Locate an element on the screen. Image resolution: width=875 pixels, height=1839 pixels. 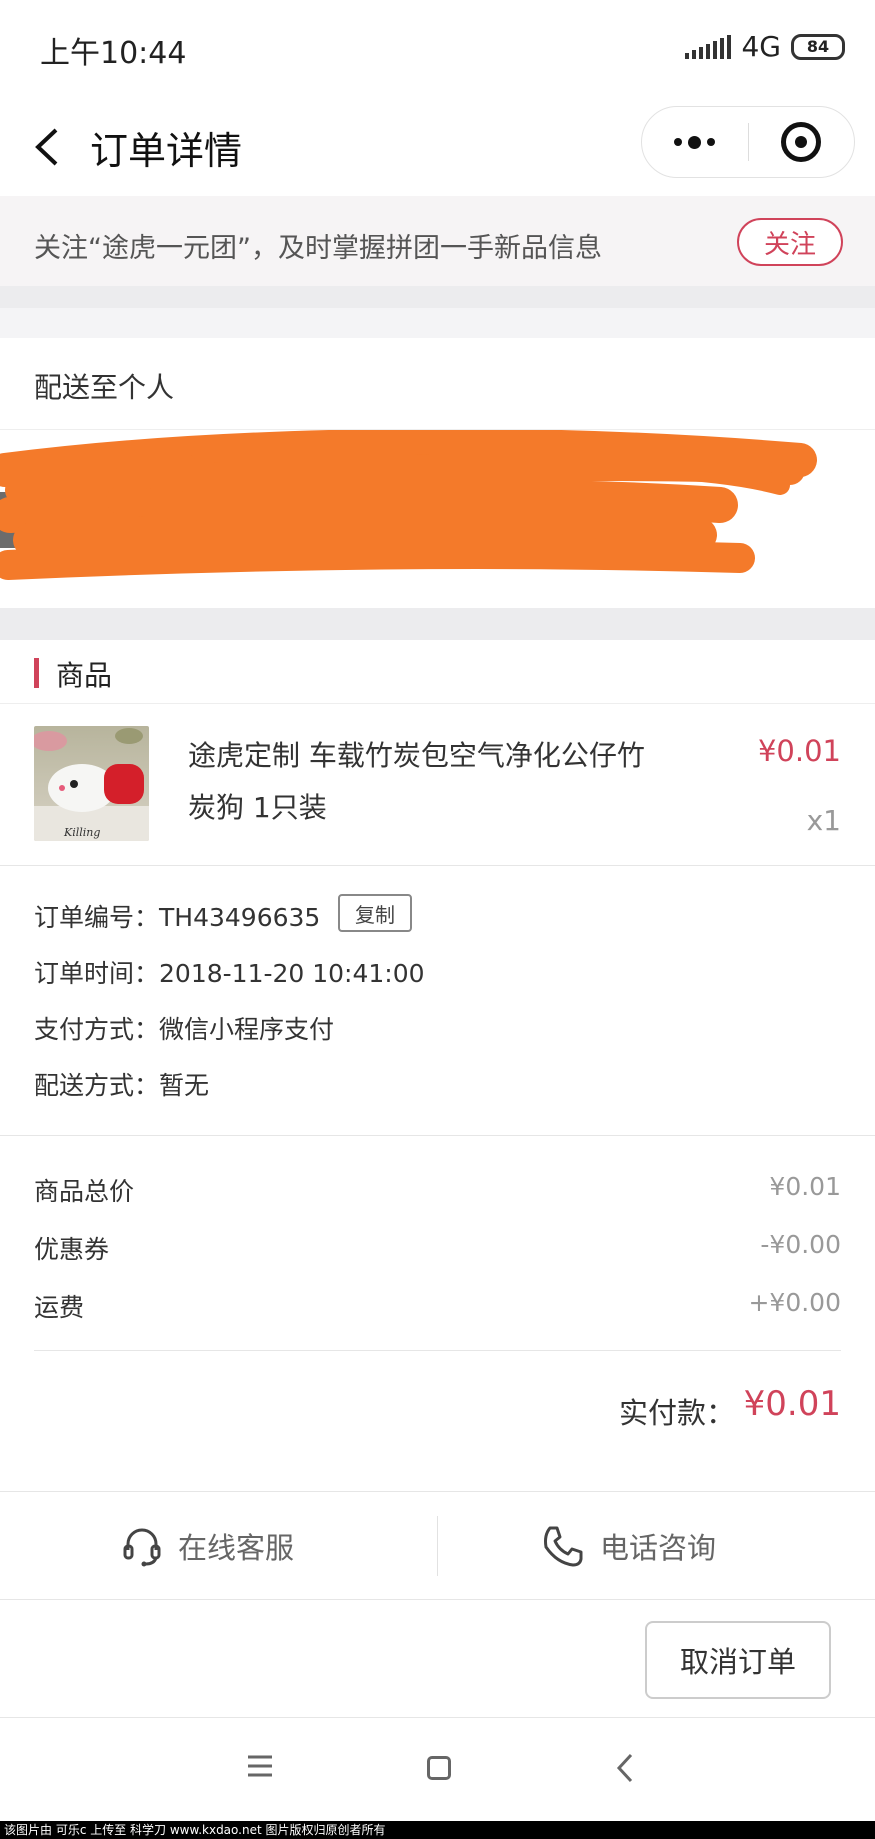
online-service-label: 在线客服 is located at coordinates (236, 1548).